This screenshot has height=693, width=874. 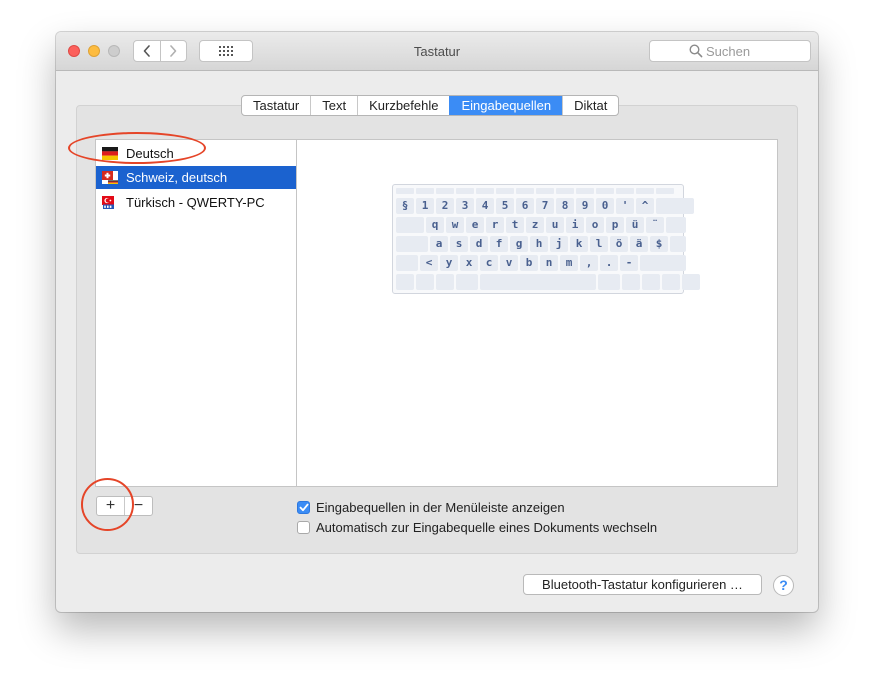 What do you see at coordinates (676, 225) in the screenshot?
I see `return-key` at bounding box center [676, 225].